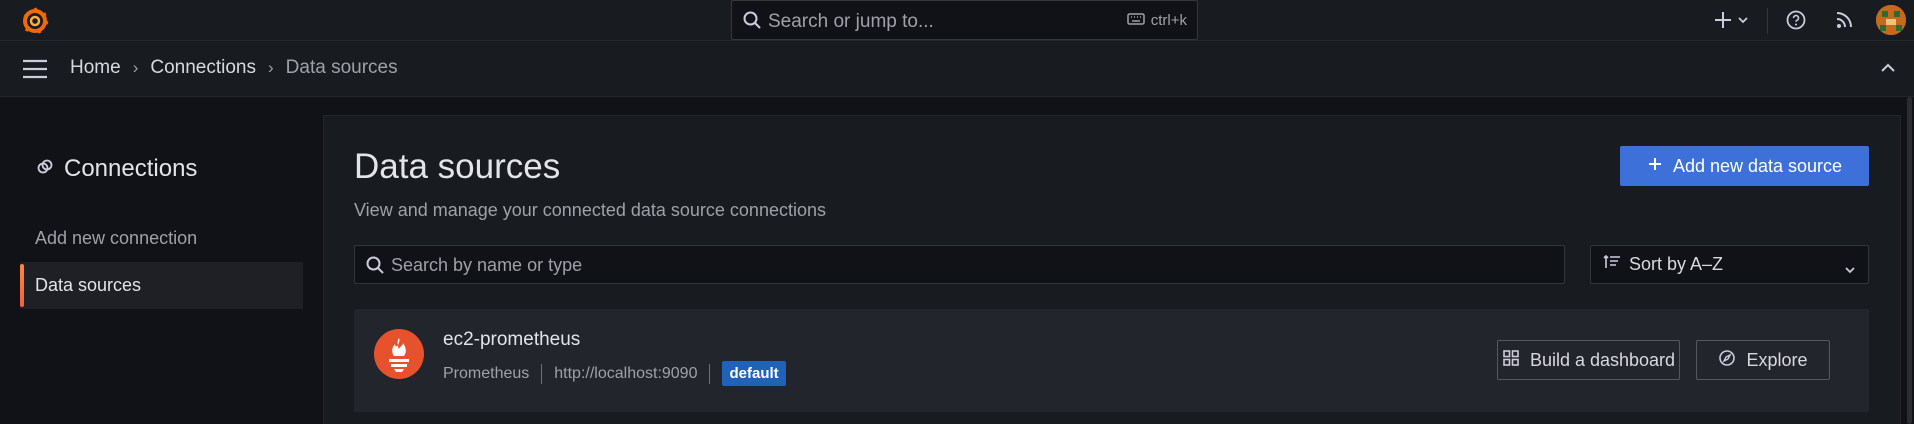 The image size is (1914, 424). Describe the element at coordinates (1727, 360) in the screenshot. I see `compass-icon` at that location.